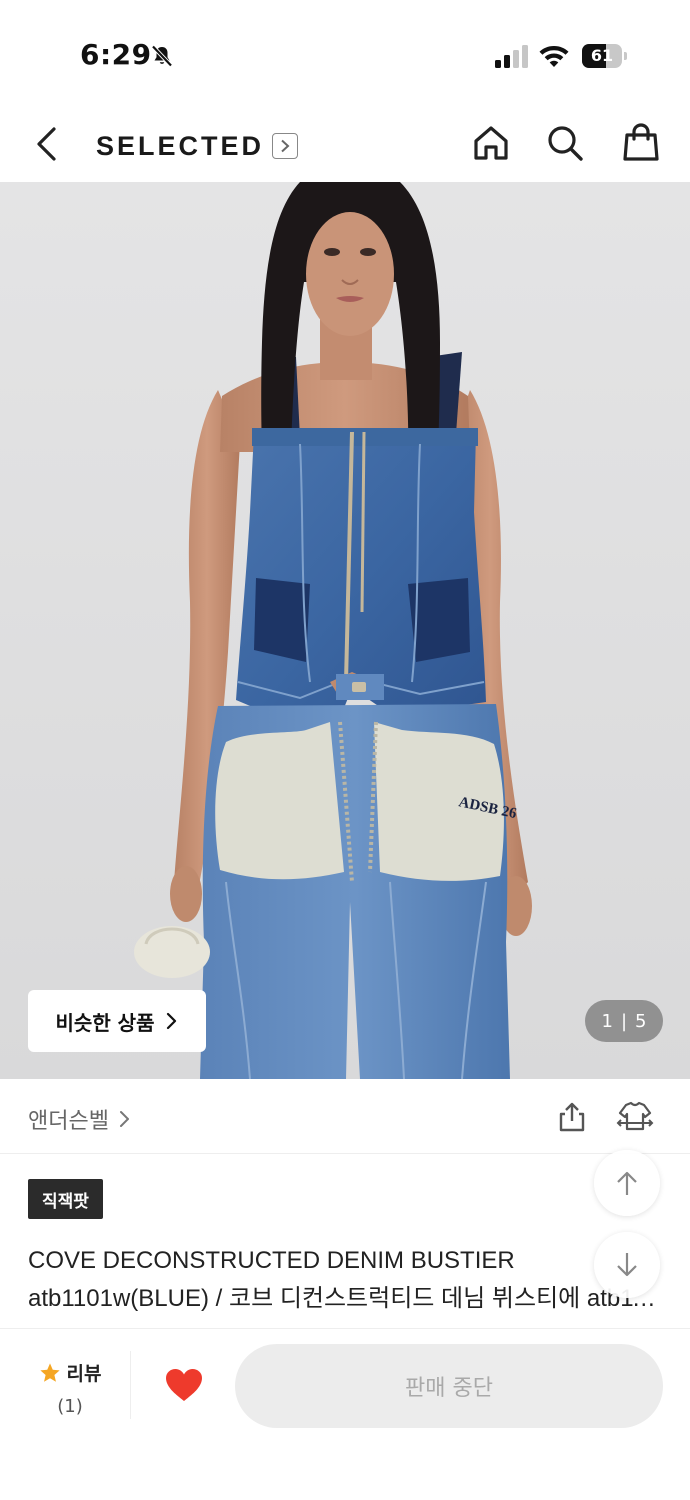  I want to click on scroll-bottom-button, so click(627, 1265).